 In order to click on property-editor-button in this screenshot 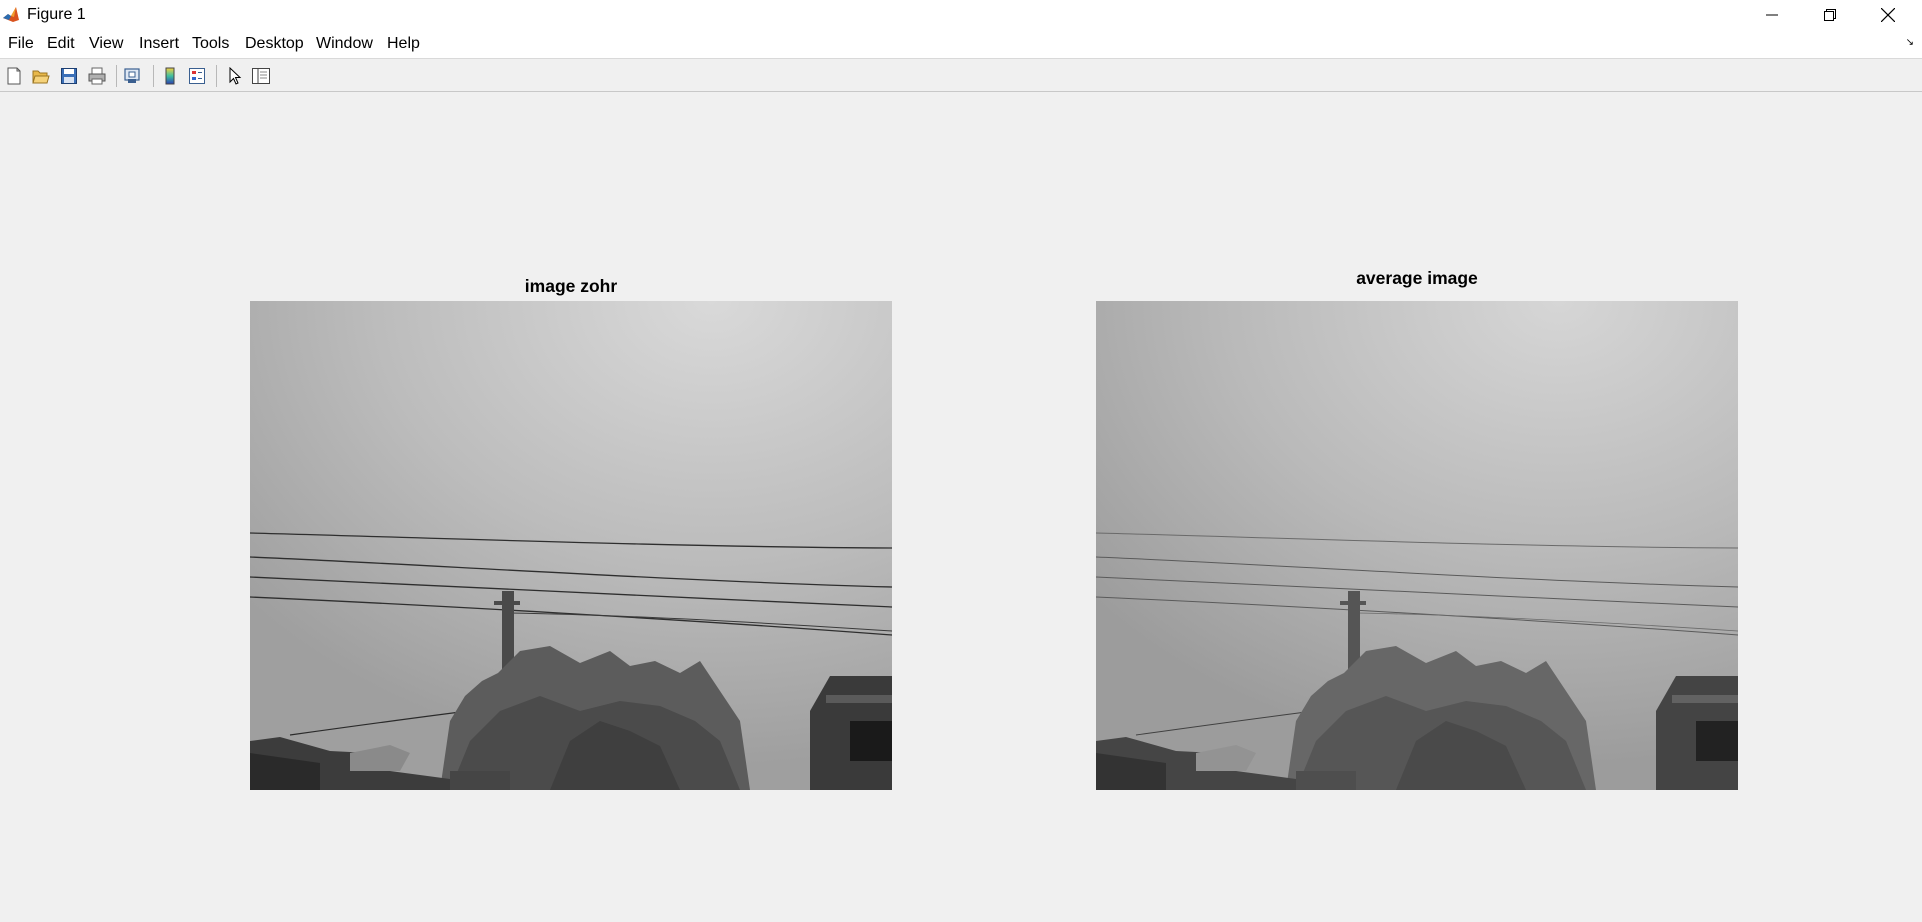, I will do `click(261, 76)`.